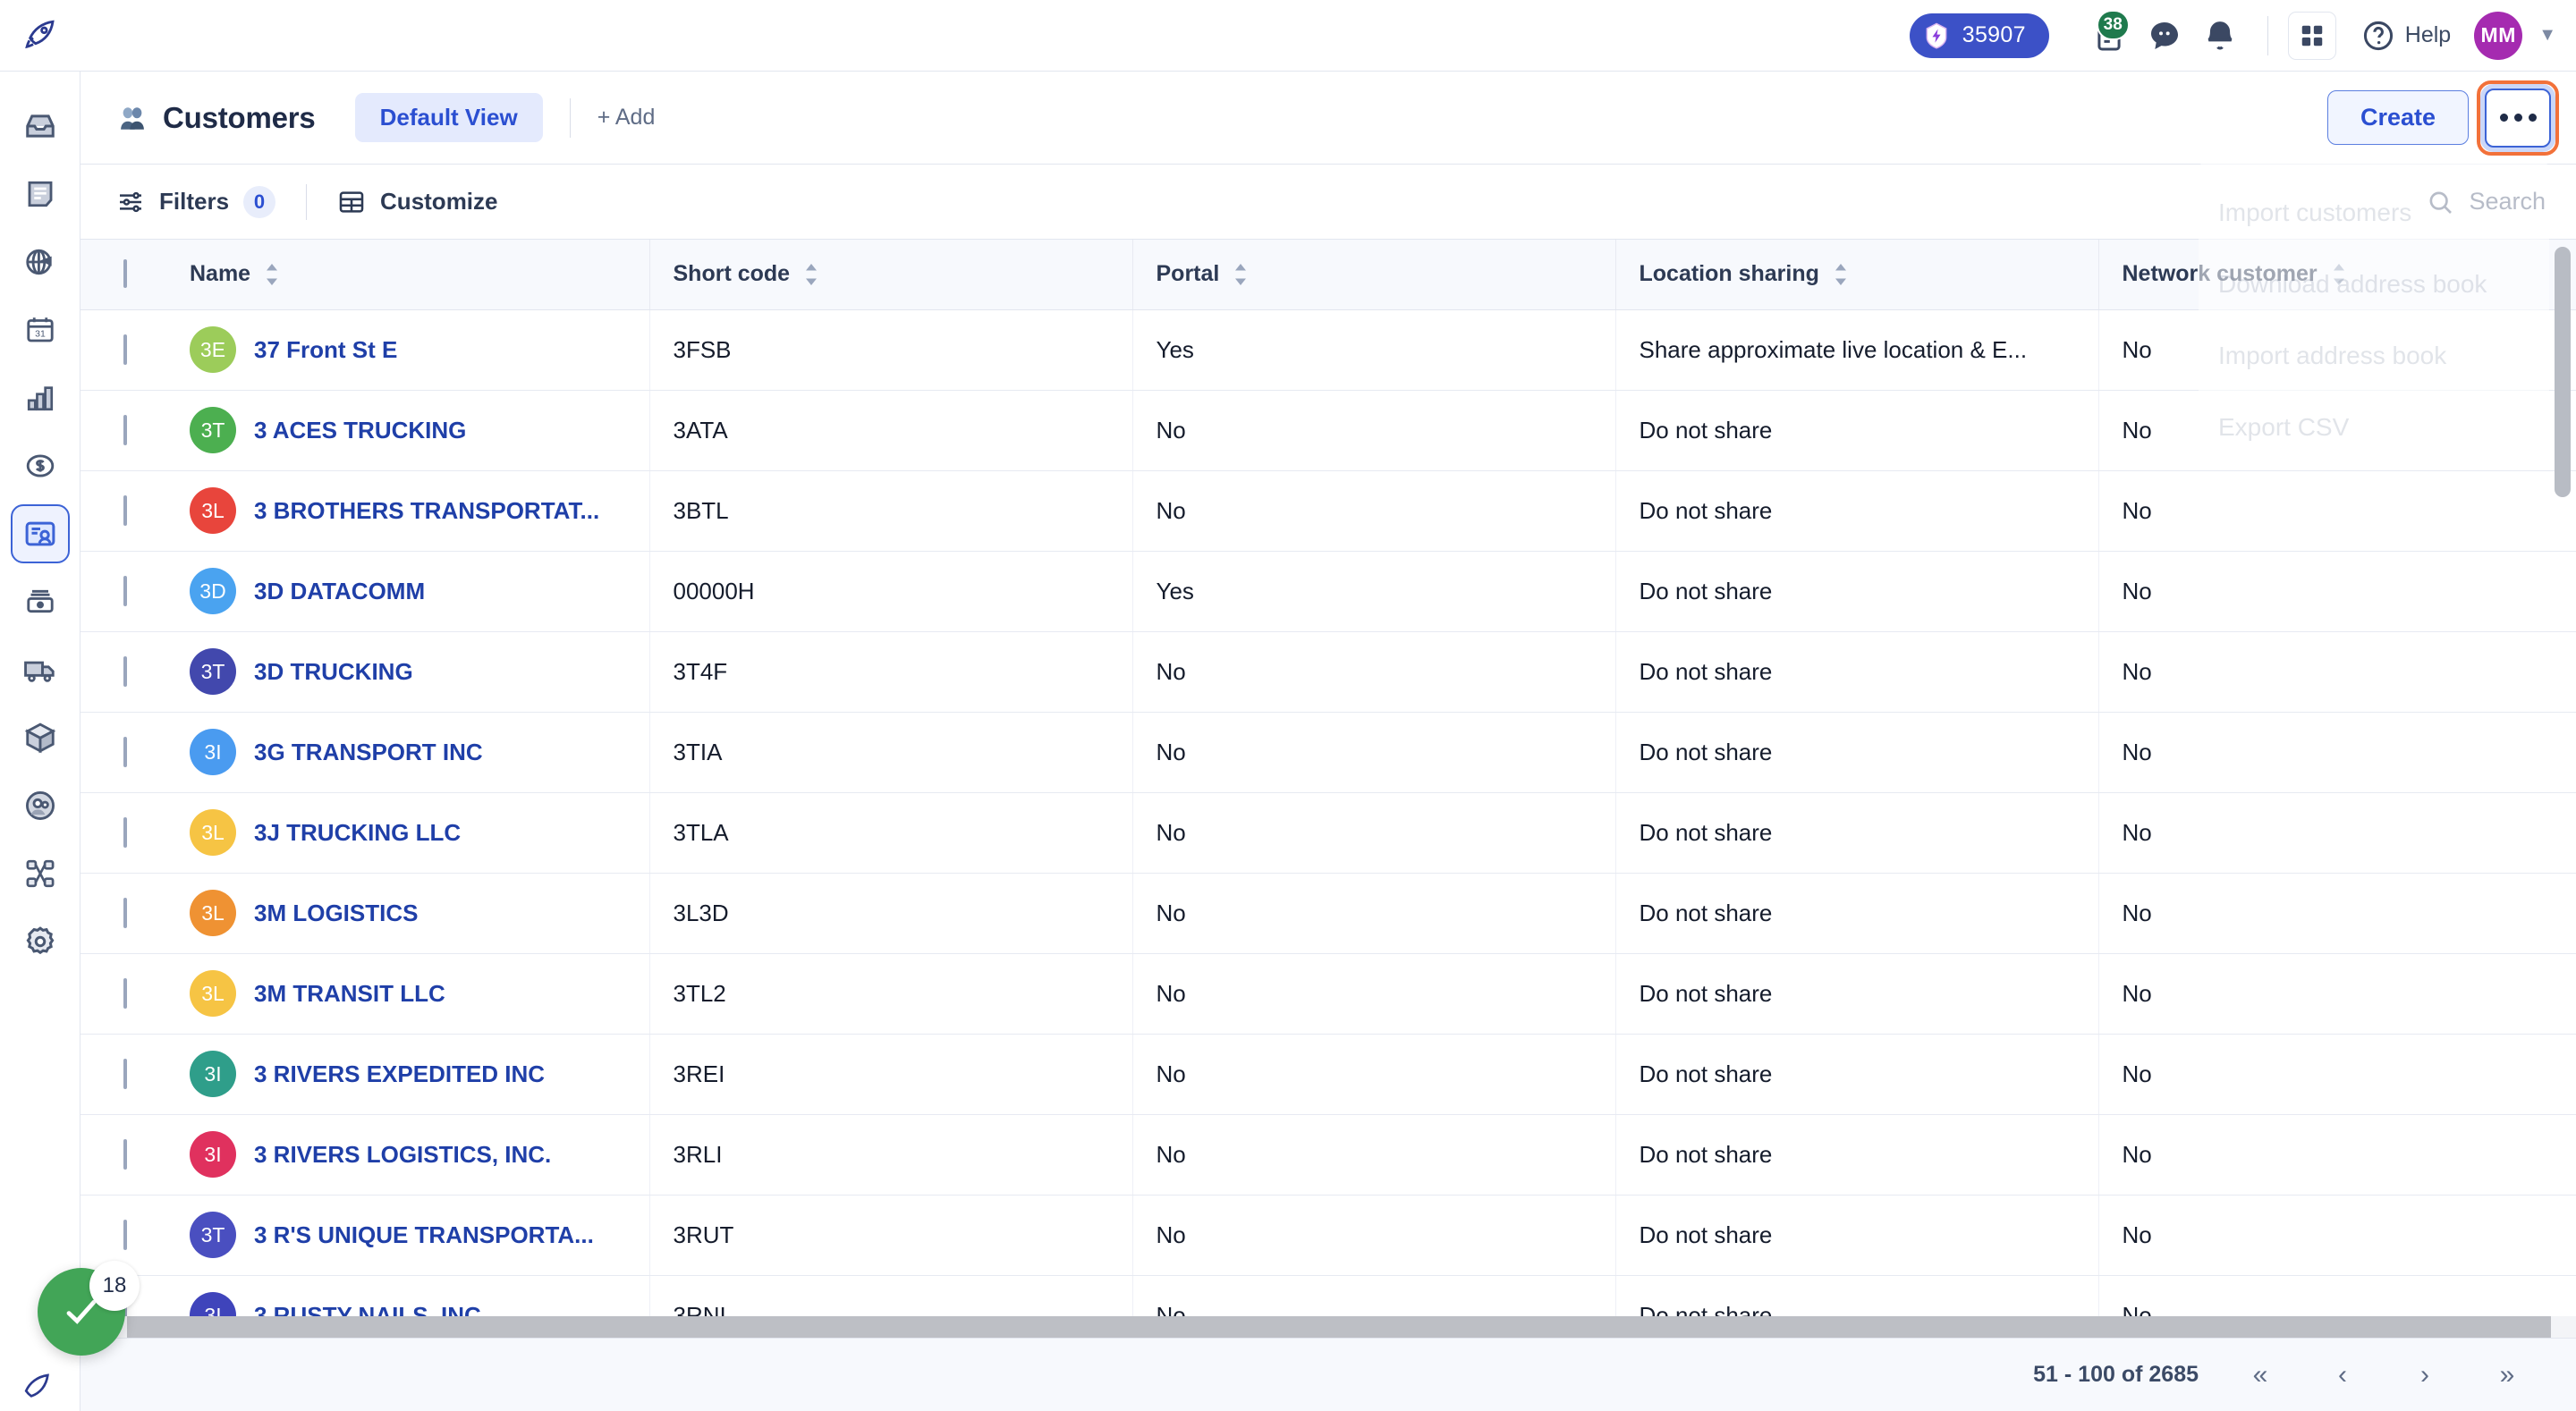 This screenshot has height=1411, width=2576. I want to click on view-tab-default: Default View, so click(448, 117).